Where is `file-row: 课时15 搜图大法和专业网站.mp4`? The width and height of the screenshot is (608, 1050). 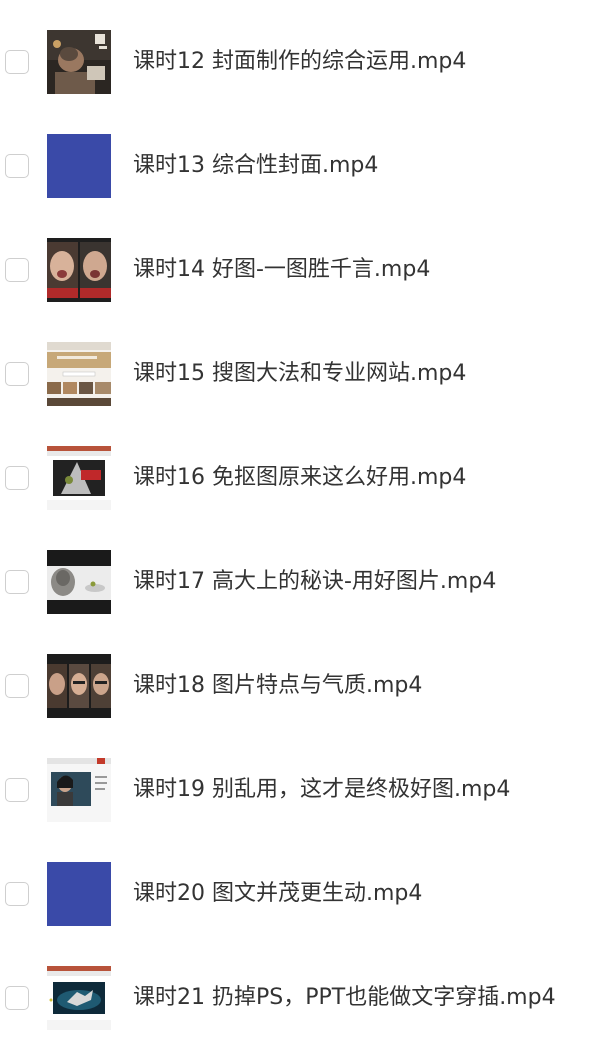
file-row: 课时15 搜图大法和专业网站.mp4 is located at coordinates (304, 374).